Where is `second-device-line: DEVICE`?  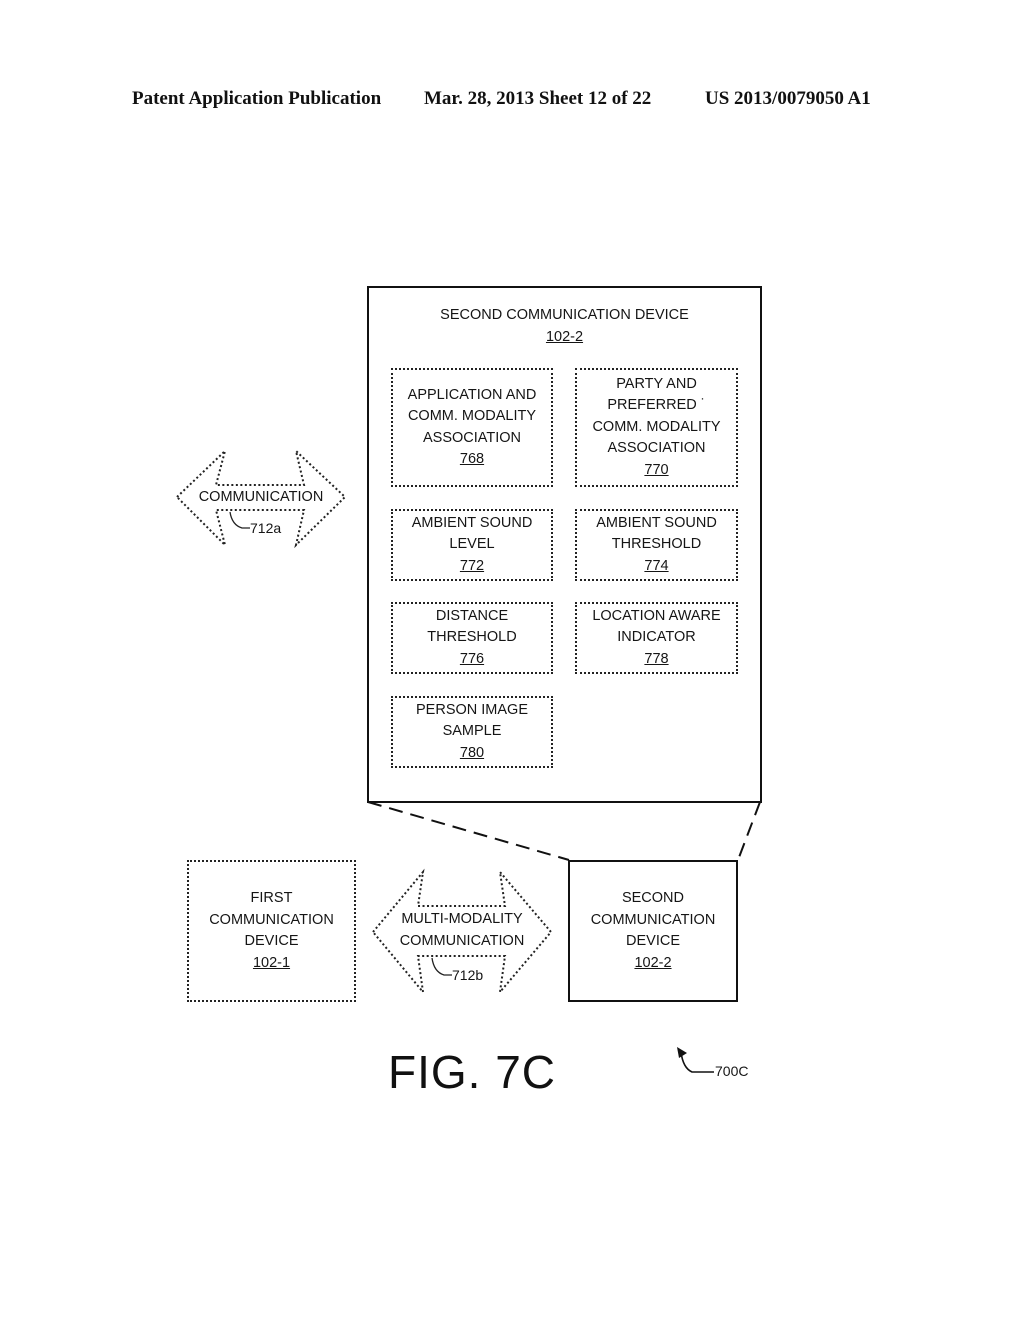 second-device-line: DEVICE is located at coordinates (653, 941).